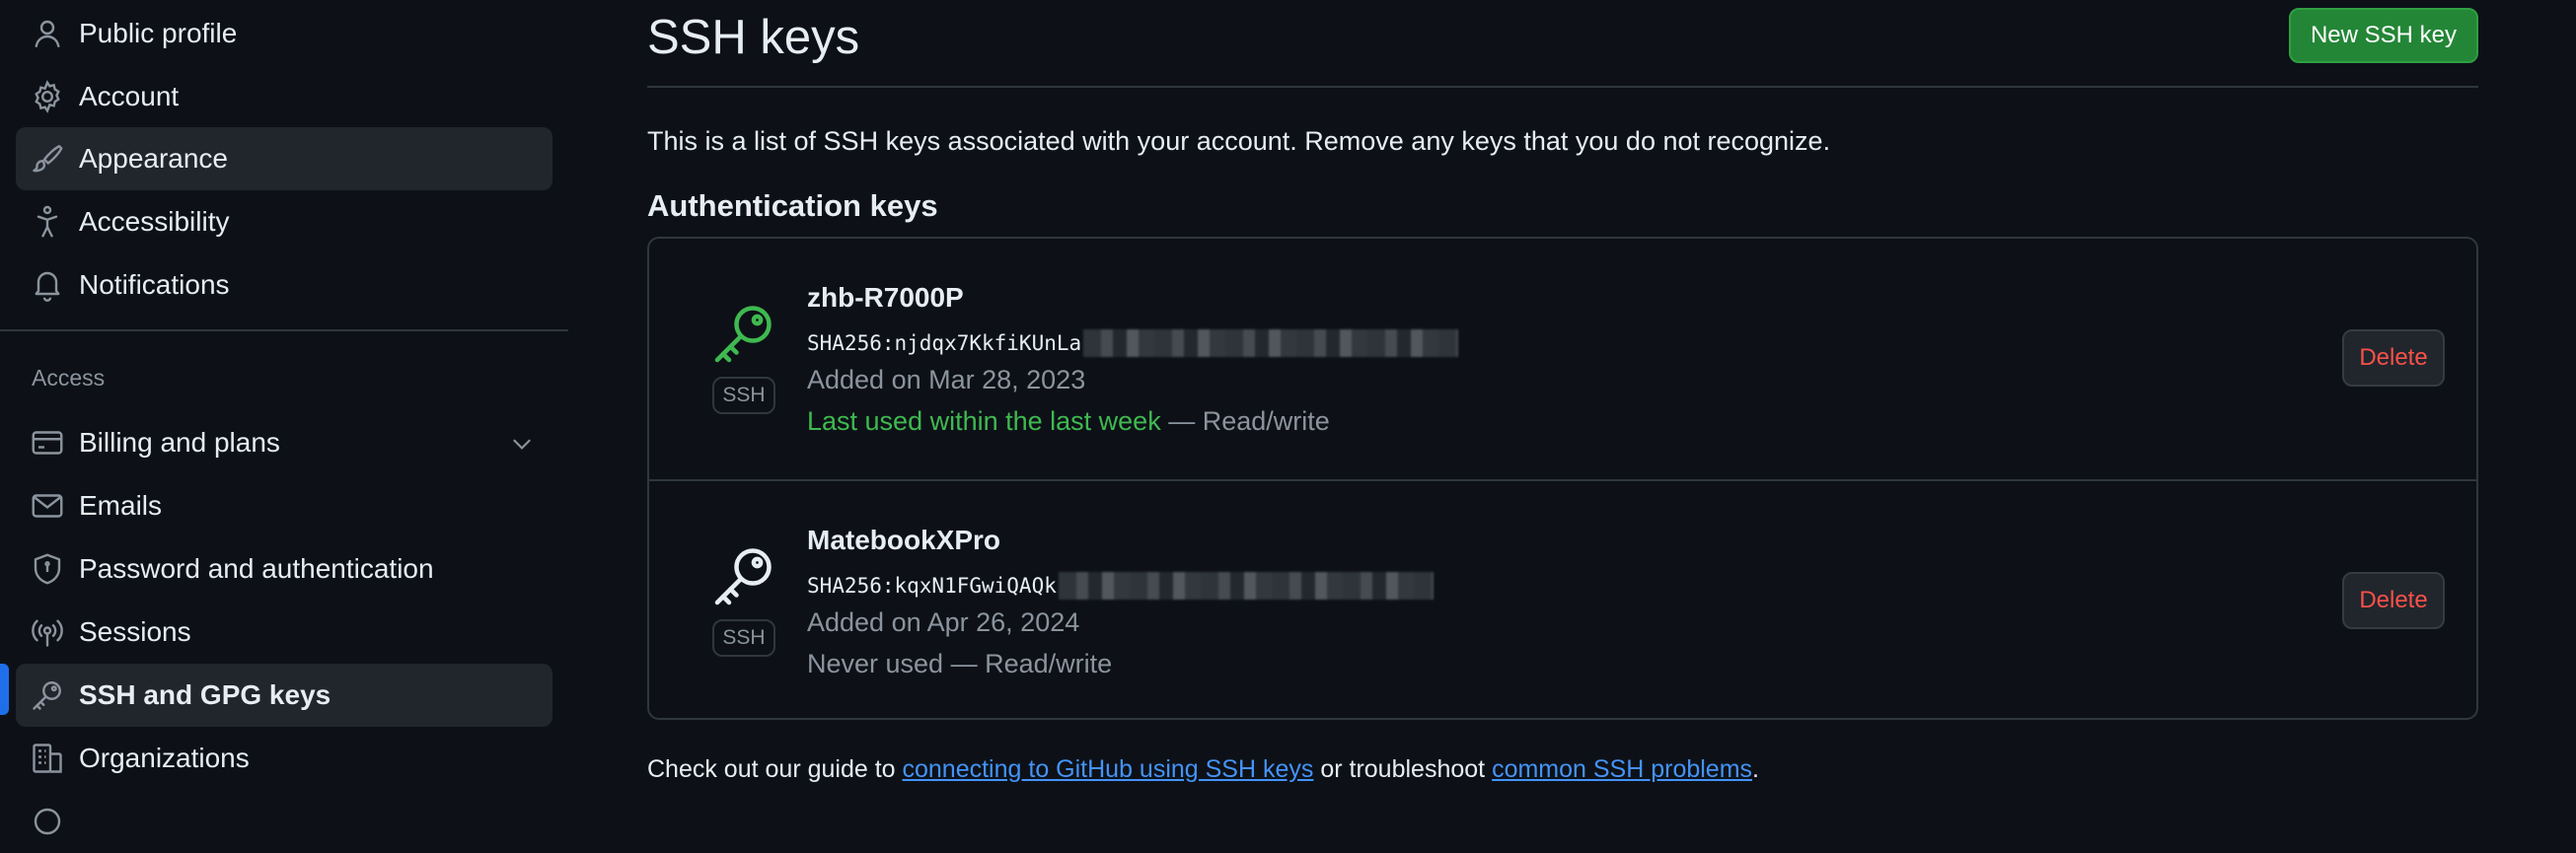 Image resolution: width=2576 pixels, height=853 pixels. Describe the element at coordinates (284, 758) in the screenshot. I see `sidebar-item-organizations: Organizations` at that location.